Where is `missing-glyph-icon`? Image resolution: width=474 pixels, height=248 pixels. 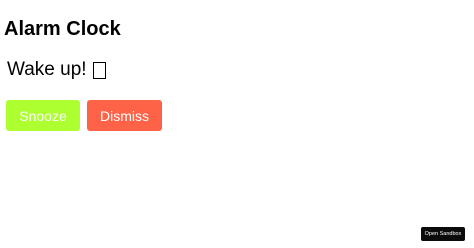 missing-glyph-icon is located at coordinates (99, 70).